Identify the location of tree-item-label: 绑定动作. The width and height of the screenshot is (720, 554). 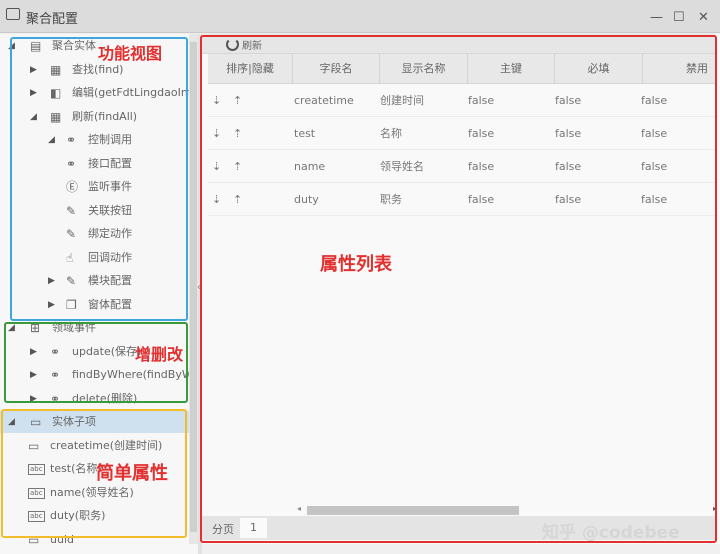
(110, 233).